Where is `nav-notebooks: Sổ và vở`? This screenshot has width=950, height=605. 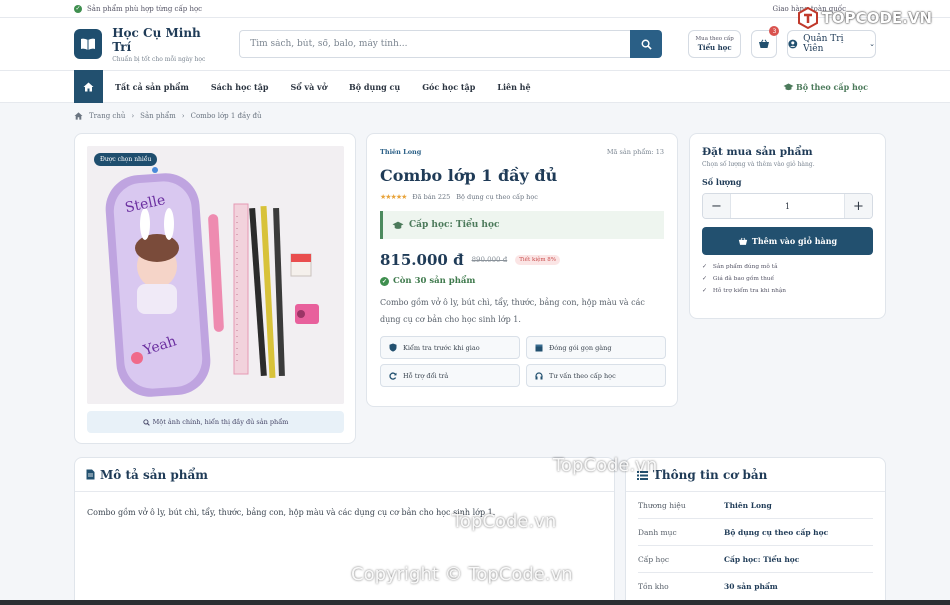
nav-notebooks: Sổ và vở is located at coordinates (309, 87).